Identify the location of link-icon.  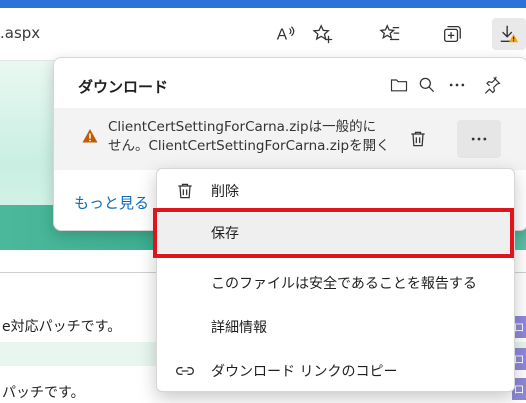
(185, 371).